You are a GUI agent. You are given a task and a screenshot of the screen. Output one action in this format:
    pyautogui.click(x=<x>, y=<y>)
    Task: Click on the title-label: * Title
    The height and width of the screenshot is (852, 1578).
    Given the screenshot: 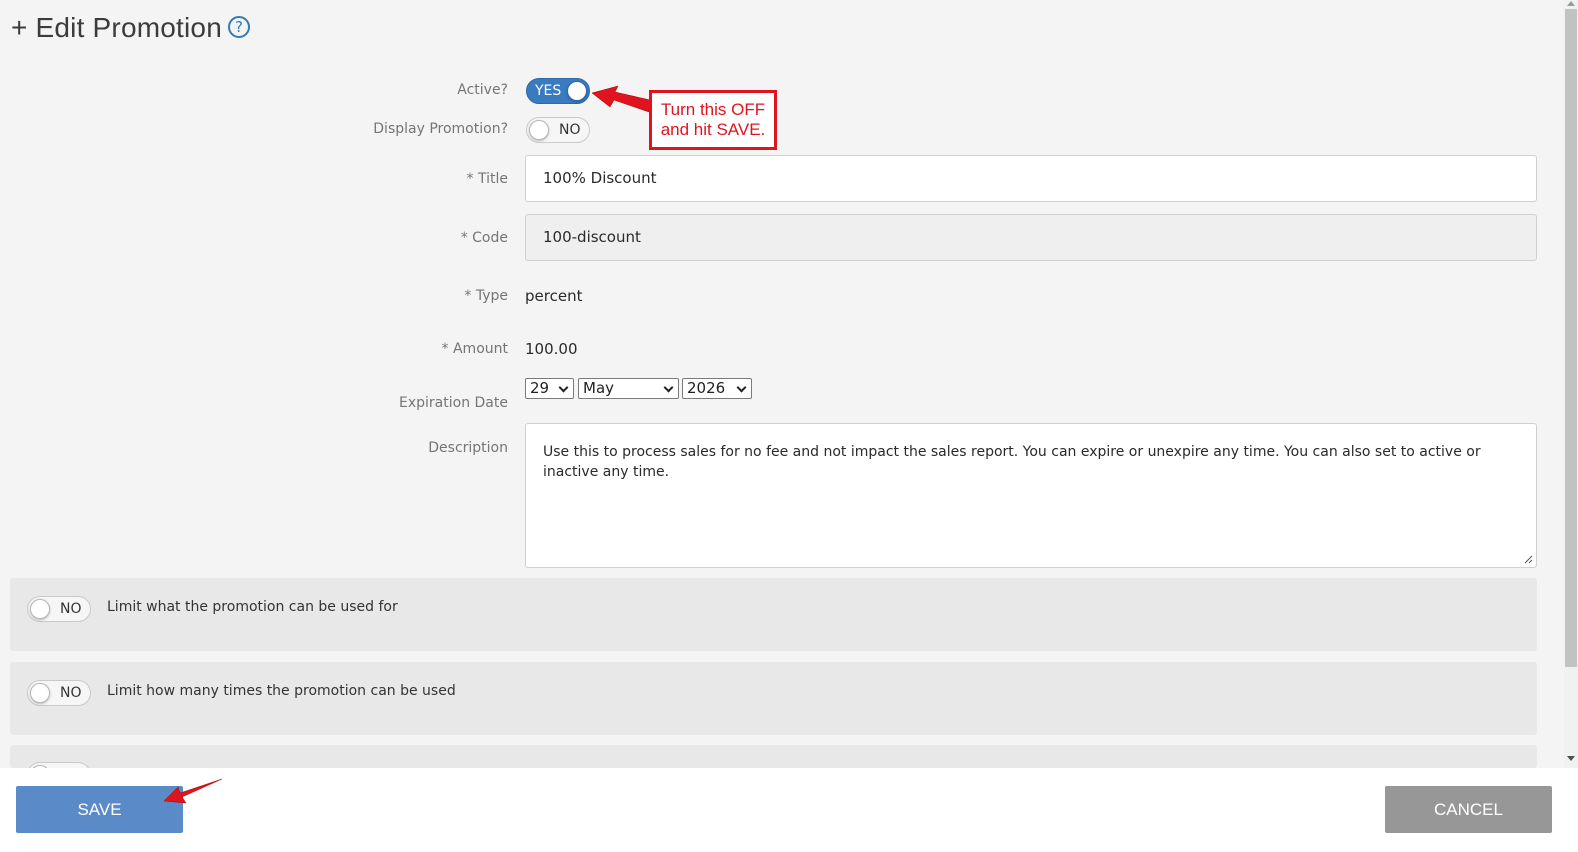 What is the action you would take?
    pyautogui.click(x=487, y=179)
    